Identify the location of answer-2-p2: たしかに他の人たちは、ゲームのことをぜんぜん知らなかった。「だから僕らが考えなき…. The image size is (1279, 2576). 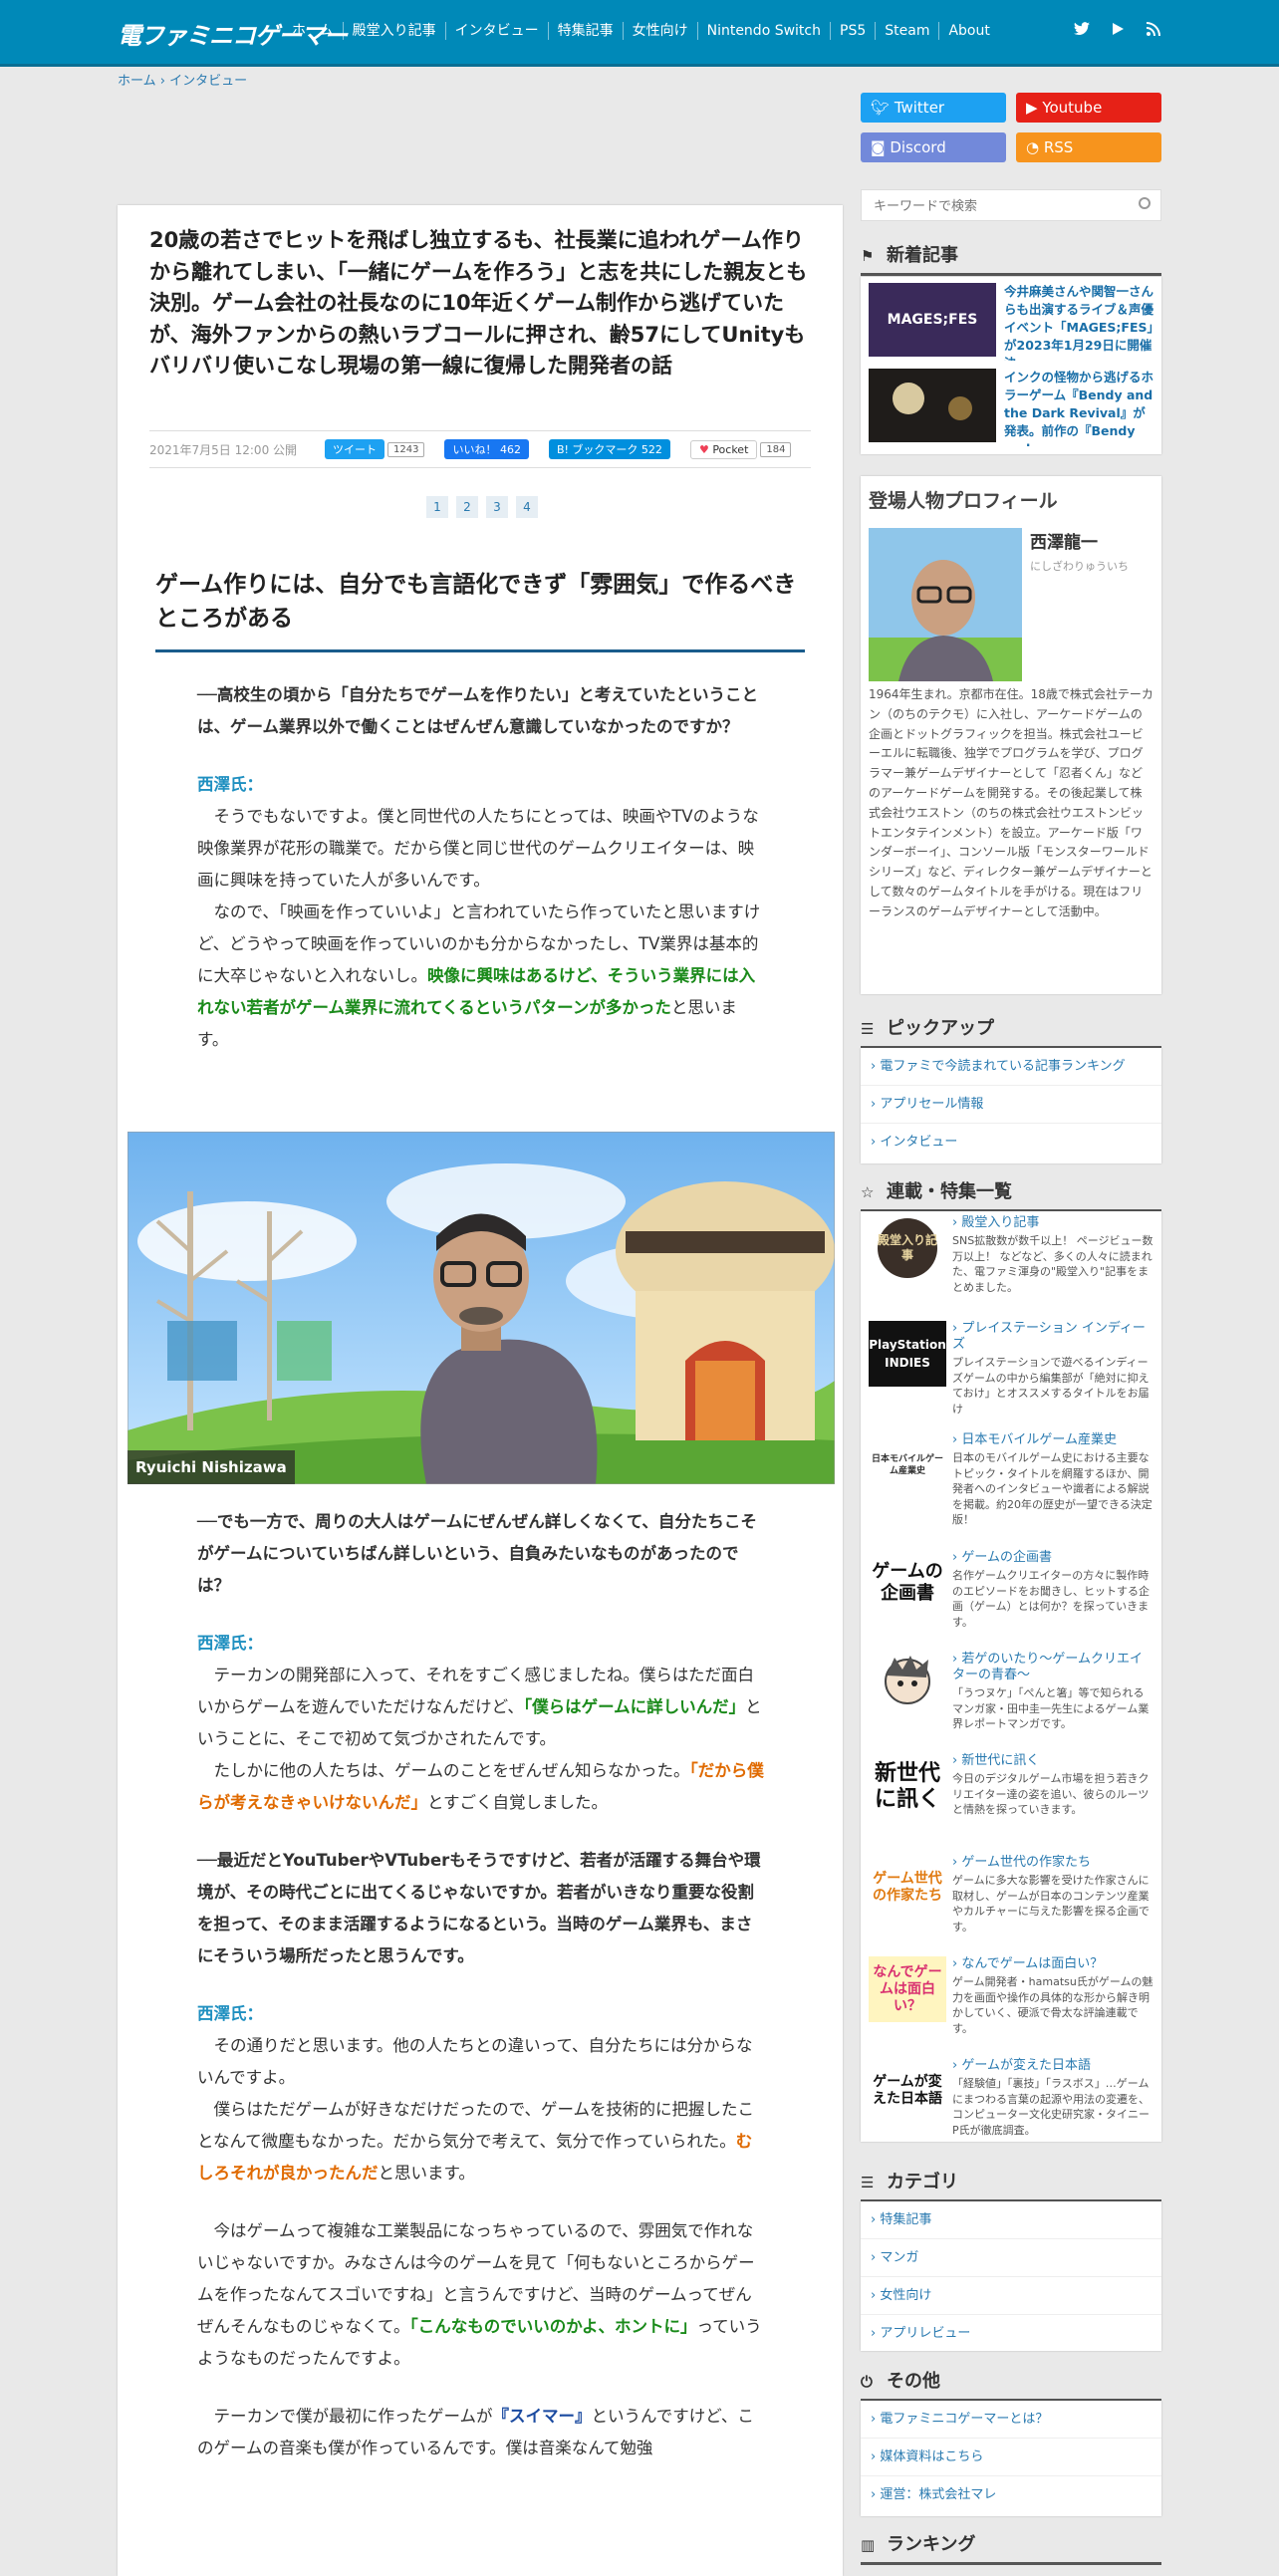
(481, 1786).